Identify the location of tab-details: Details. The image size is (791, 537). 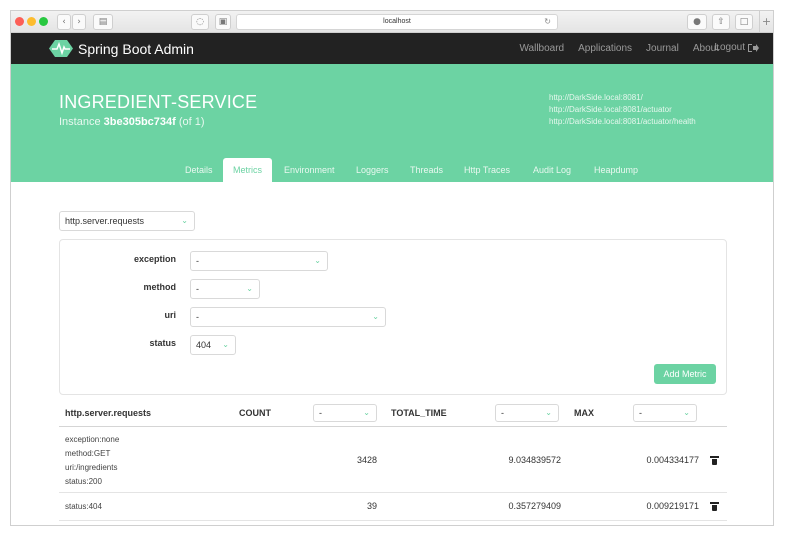
(199, 170).